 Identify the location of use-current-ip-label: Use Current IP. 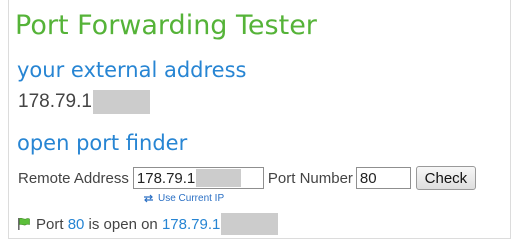
(191, 198).